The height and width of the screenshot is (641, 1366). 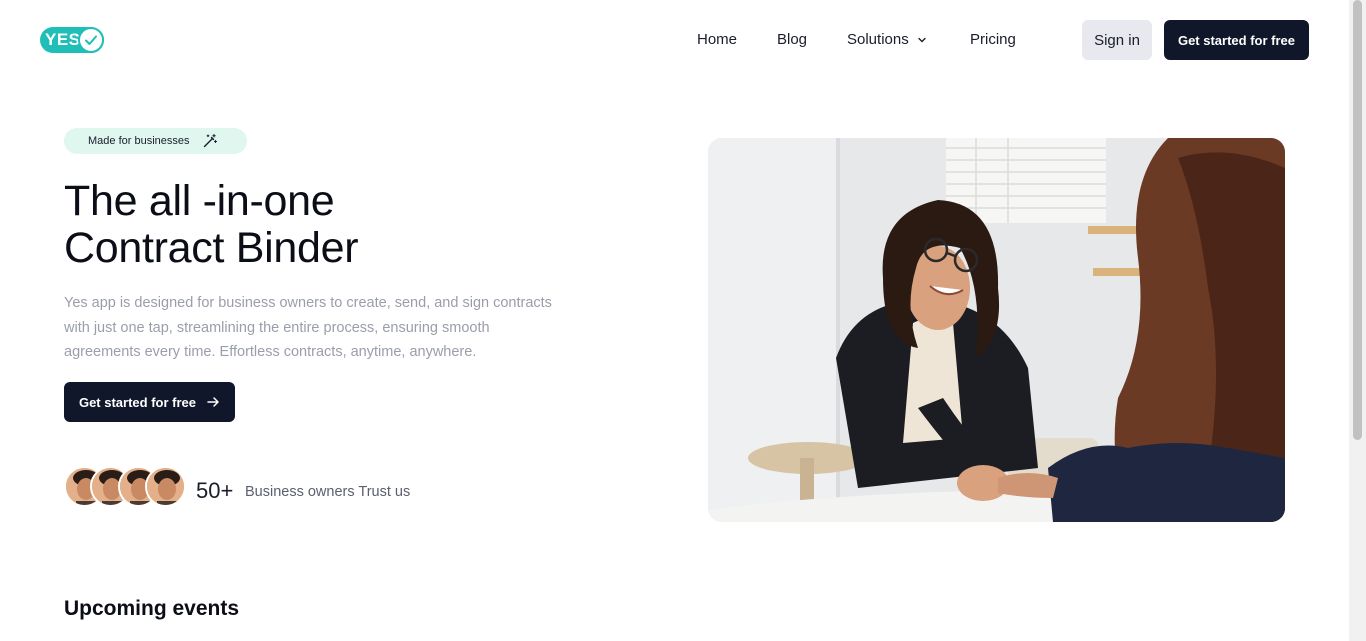 What do you see at coordinates (1117, 40) in the screenshot?
I see `sign-in-button: Sign in` at bounding box center [1117, 40].